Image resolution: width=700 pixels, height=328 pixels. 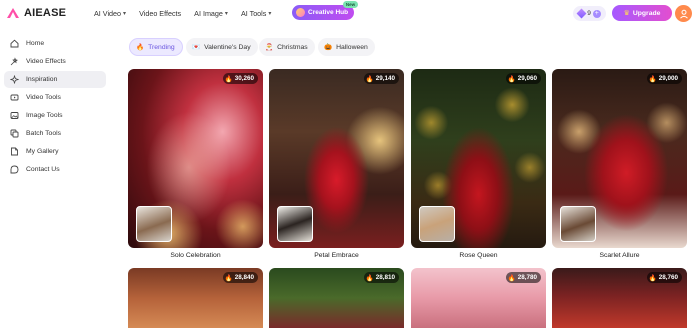 I want to click on popularity-badge: 🔥 28,780, so click(x=523, y=277).